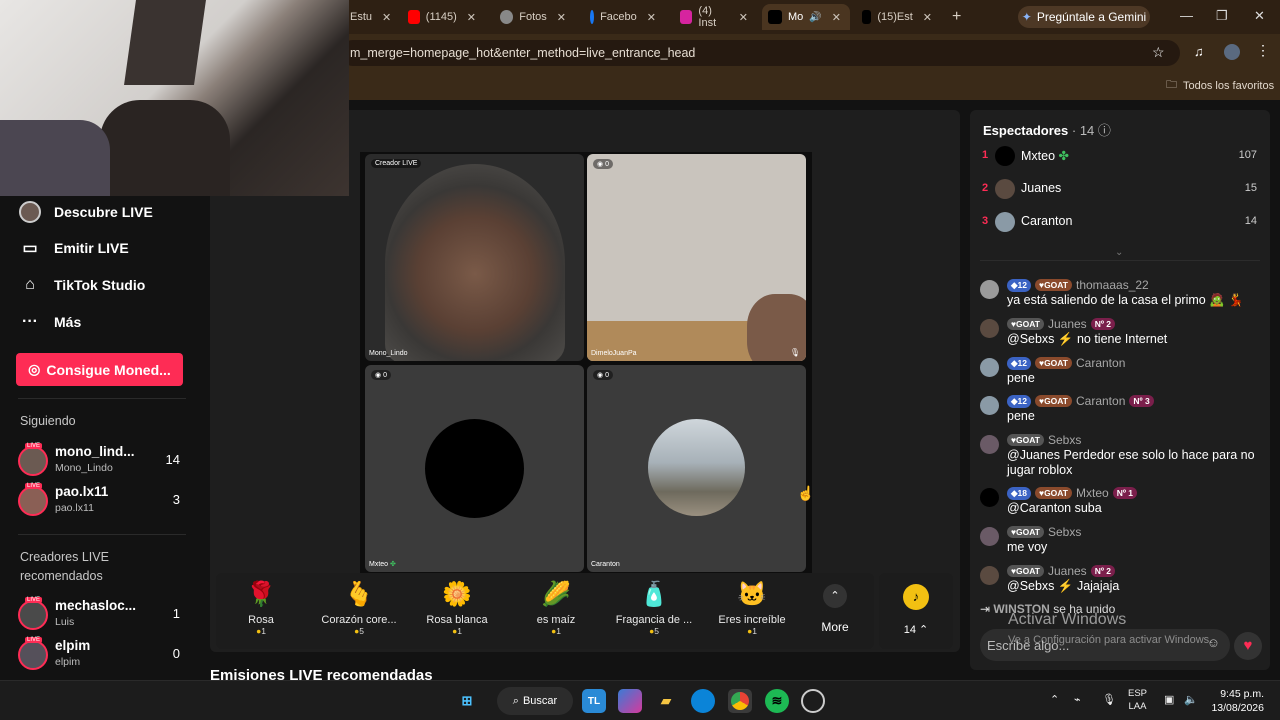 The height and width of the screenshot is (720, 1280). I want to click on more-icon: ···, so click(30, 321).